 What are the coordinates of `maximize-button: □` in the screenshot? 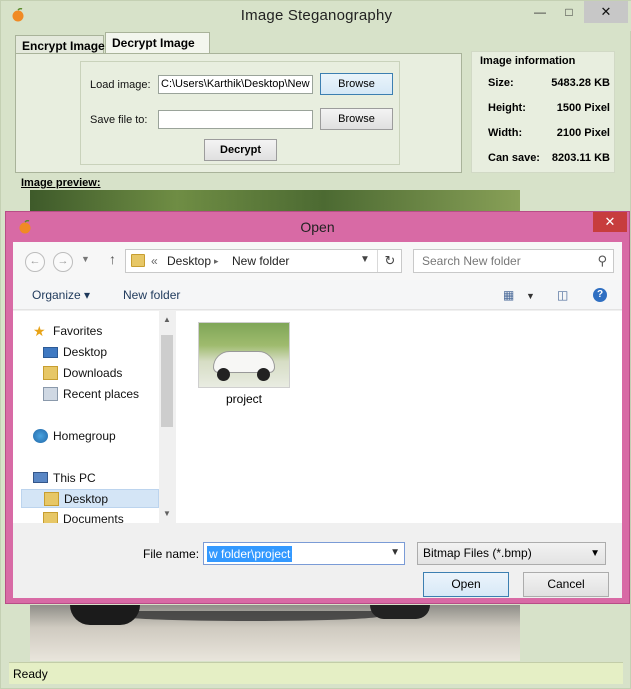 It's located at (569, 12).